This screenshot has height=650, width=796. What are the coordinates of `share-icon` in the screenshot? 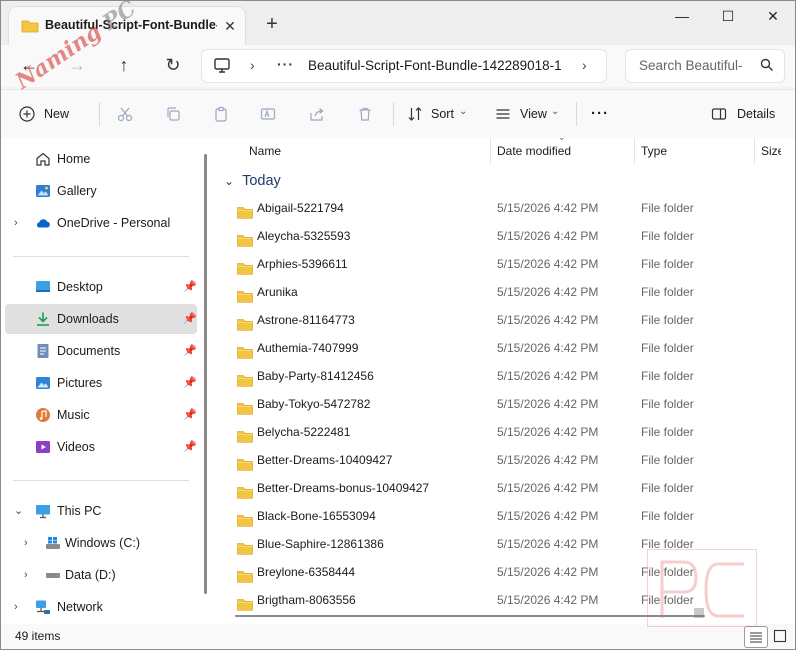 It's located at (317, 114).